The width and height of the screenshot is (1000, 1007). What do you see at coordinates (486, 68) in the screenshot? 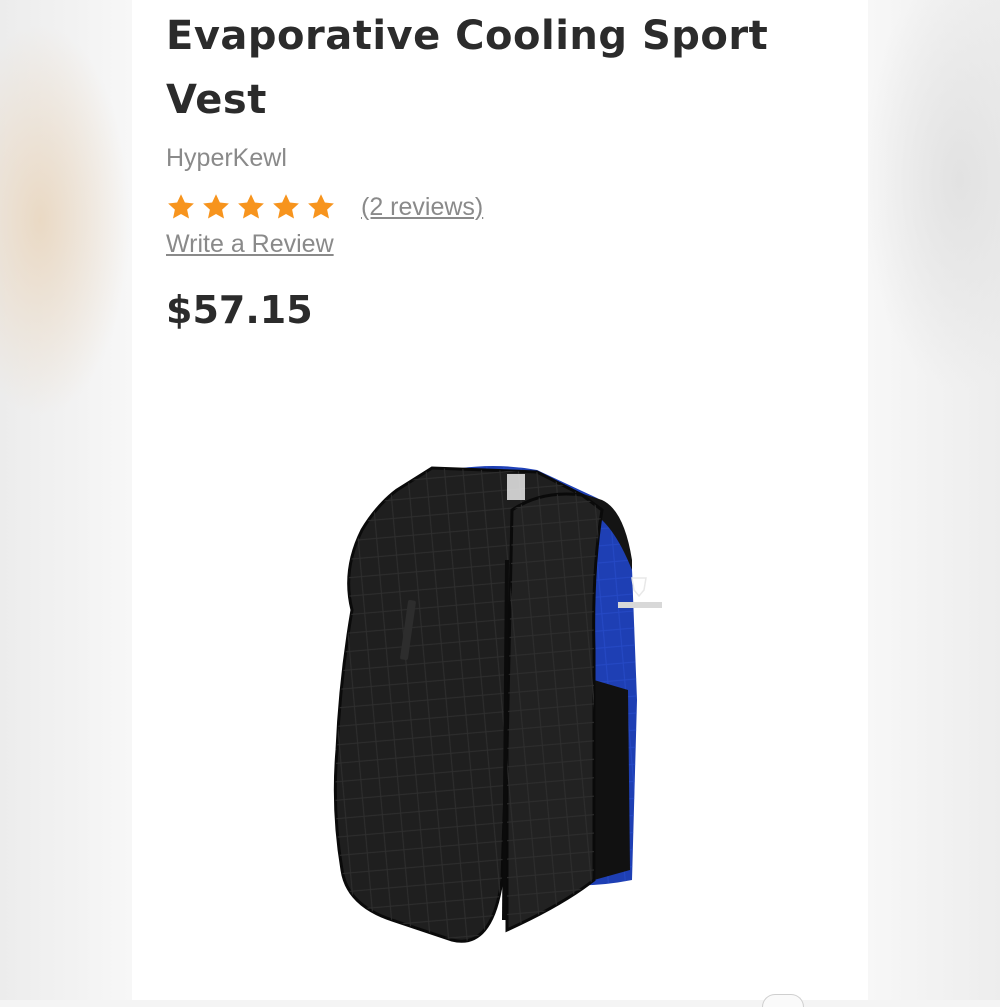
I see `product-title: Evaporative Cooling Sport Vest` at bounding box center [486, 68].